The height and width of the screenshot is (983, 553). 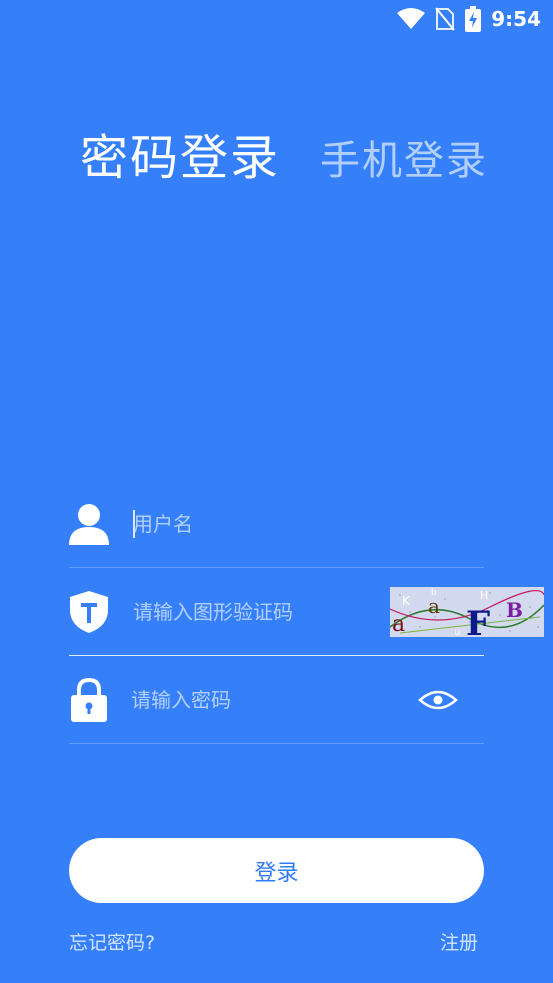 What do you see at coordinates (445, 19) in the screenshot?
I see `no-sim-icon` at bounding box center [445, 19].